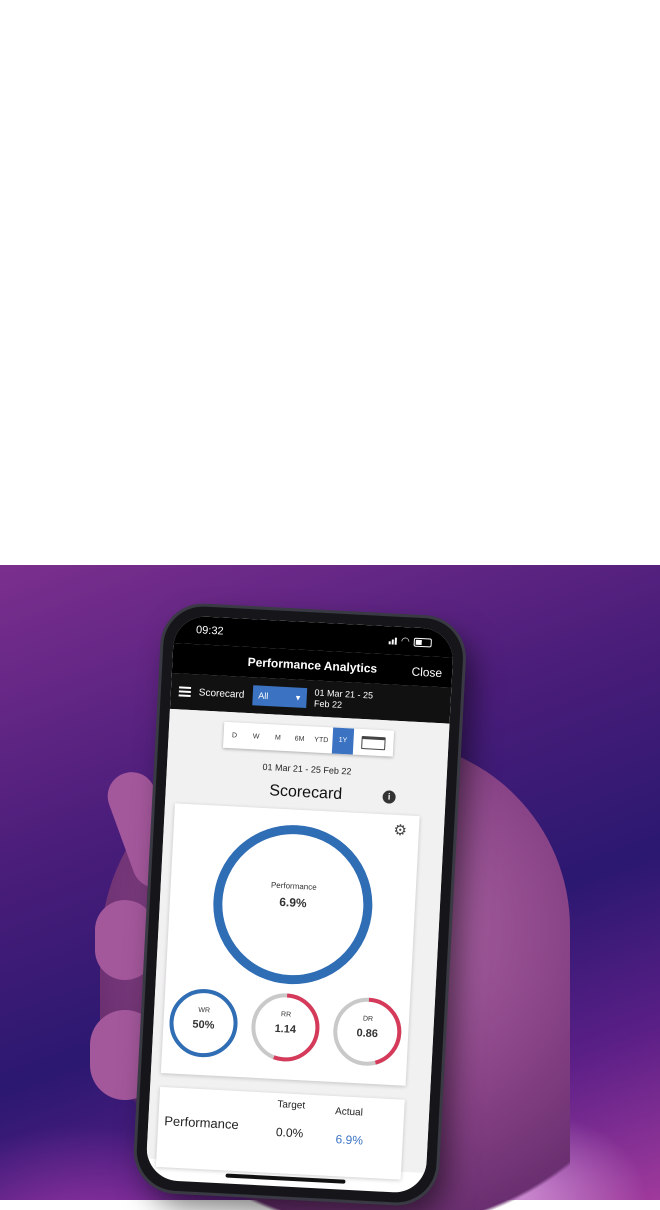  What do you see at coordinates (400, 830) in the screenshot?
I see `gear-icon: ⚙` at bounding box center [400, 830].